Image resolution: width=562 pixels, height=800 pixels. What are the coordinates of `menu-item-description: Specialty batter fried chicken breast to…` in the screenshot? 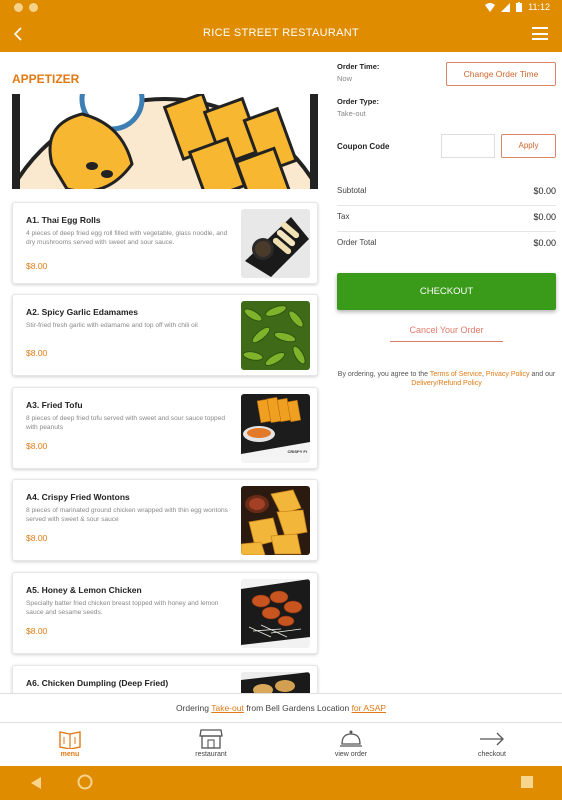 It's located at (122, 608).